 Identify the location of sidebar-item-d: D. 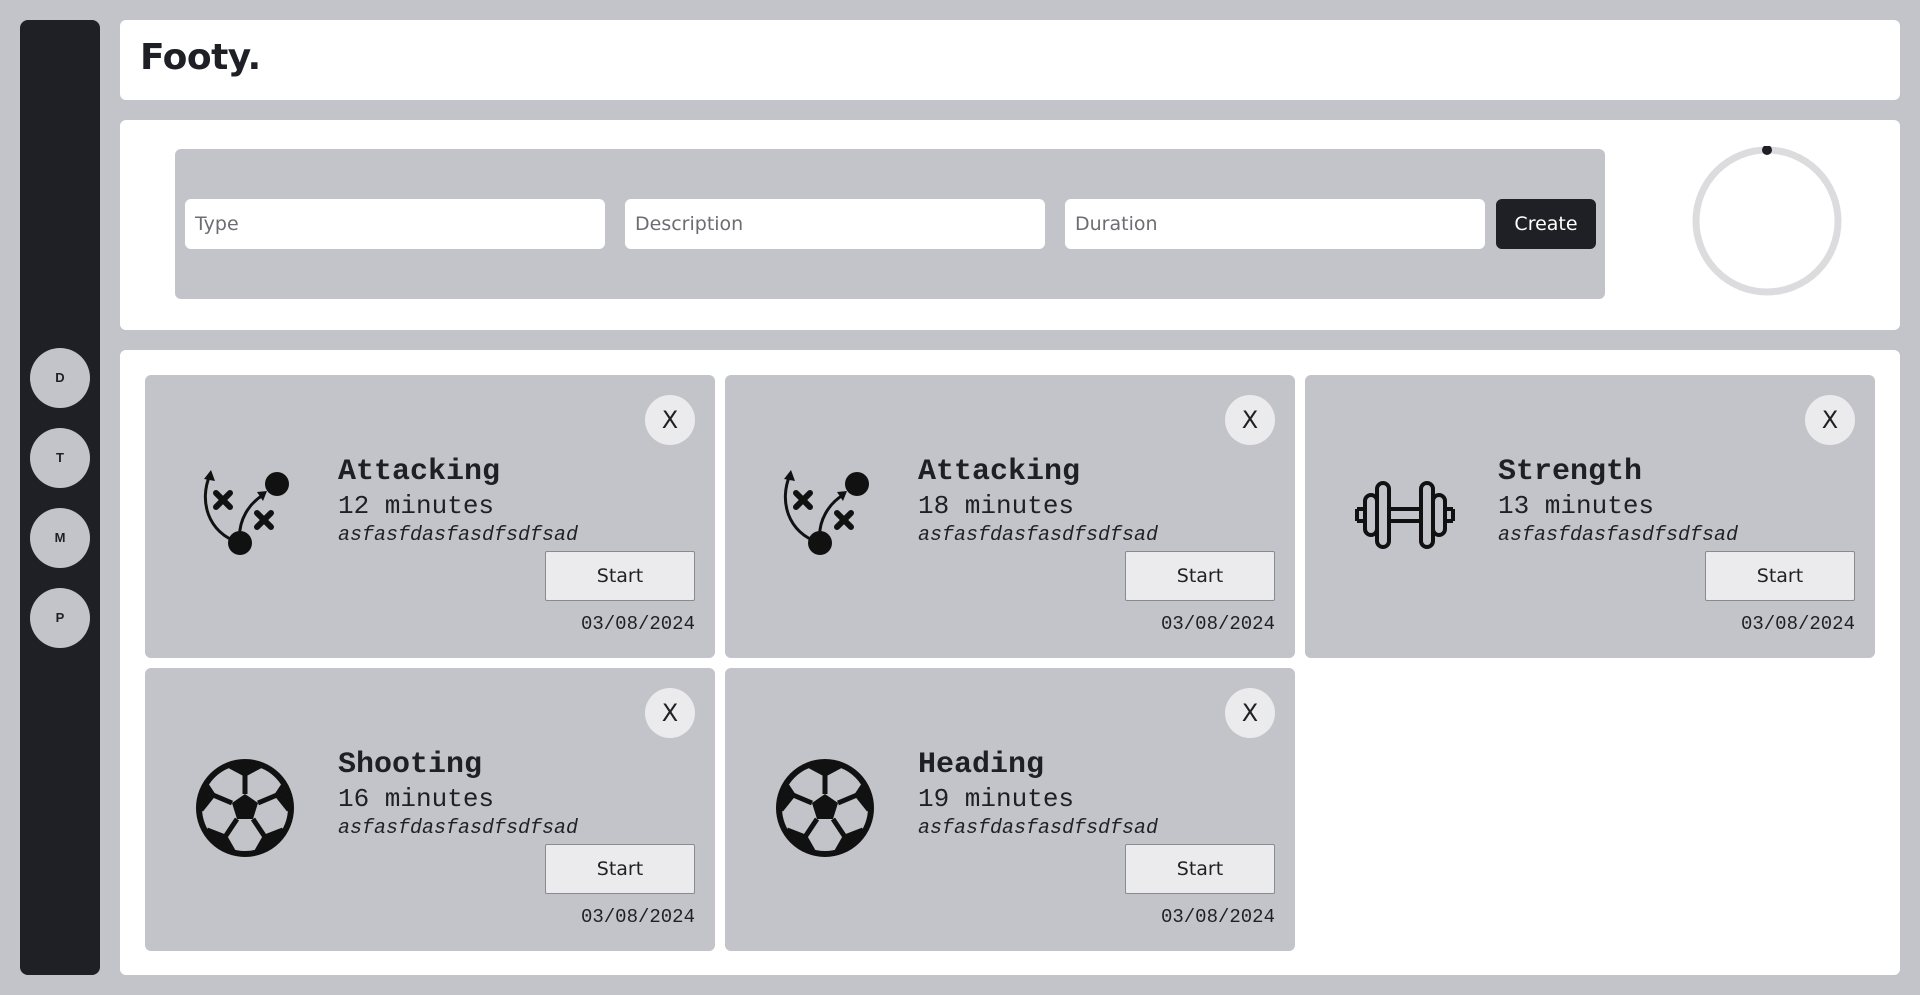
(60, 377).